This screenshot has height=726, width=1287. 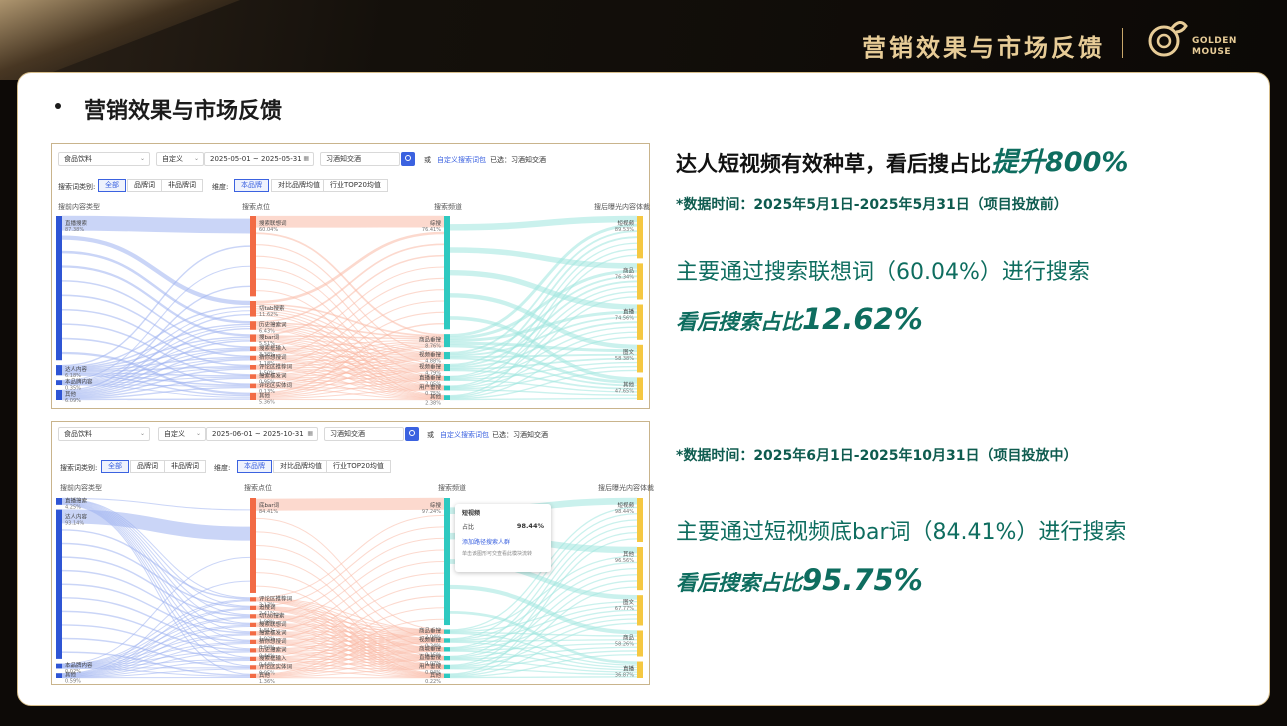 I want to click on sankey-node-label: 猜你想搜词, so click(x=273, y=357).